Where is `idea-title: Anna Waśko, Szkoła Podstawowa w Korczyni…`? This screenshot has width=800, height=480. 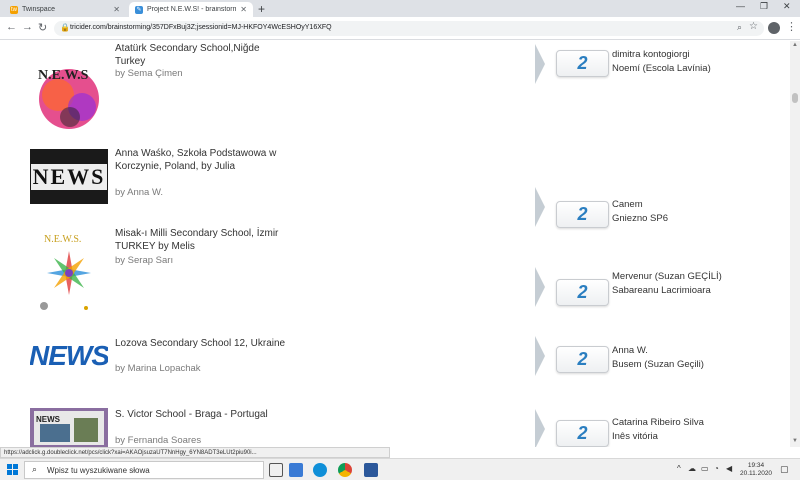 idea-title: Anna Waśko, Szkoła Podstawowa w Korczyni… is located at coordinates (202, 160).